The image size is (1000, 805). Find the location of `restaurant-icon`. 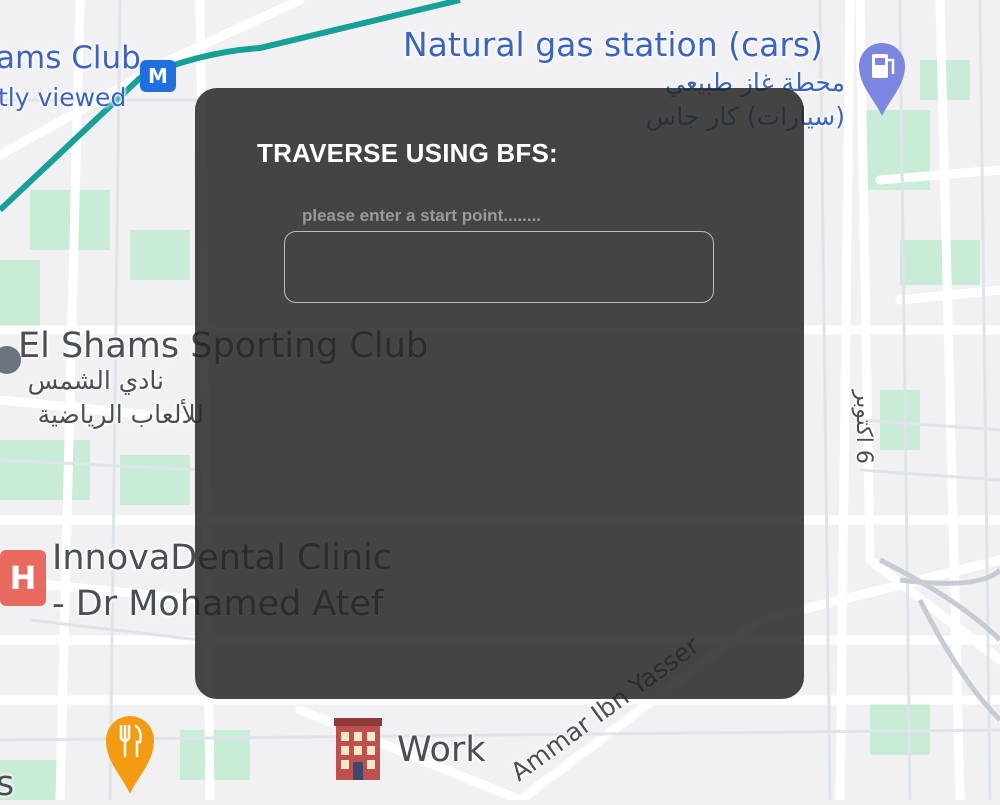

restaurant-icon is located at coordinates (130, 754).